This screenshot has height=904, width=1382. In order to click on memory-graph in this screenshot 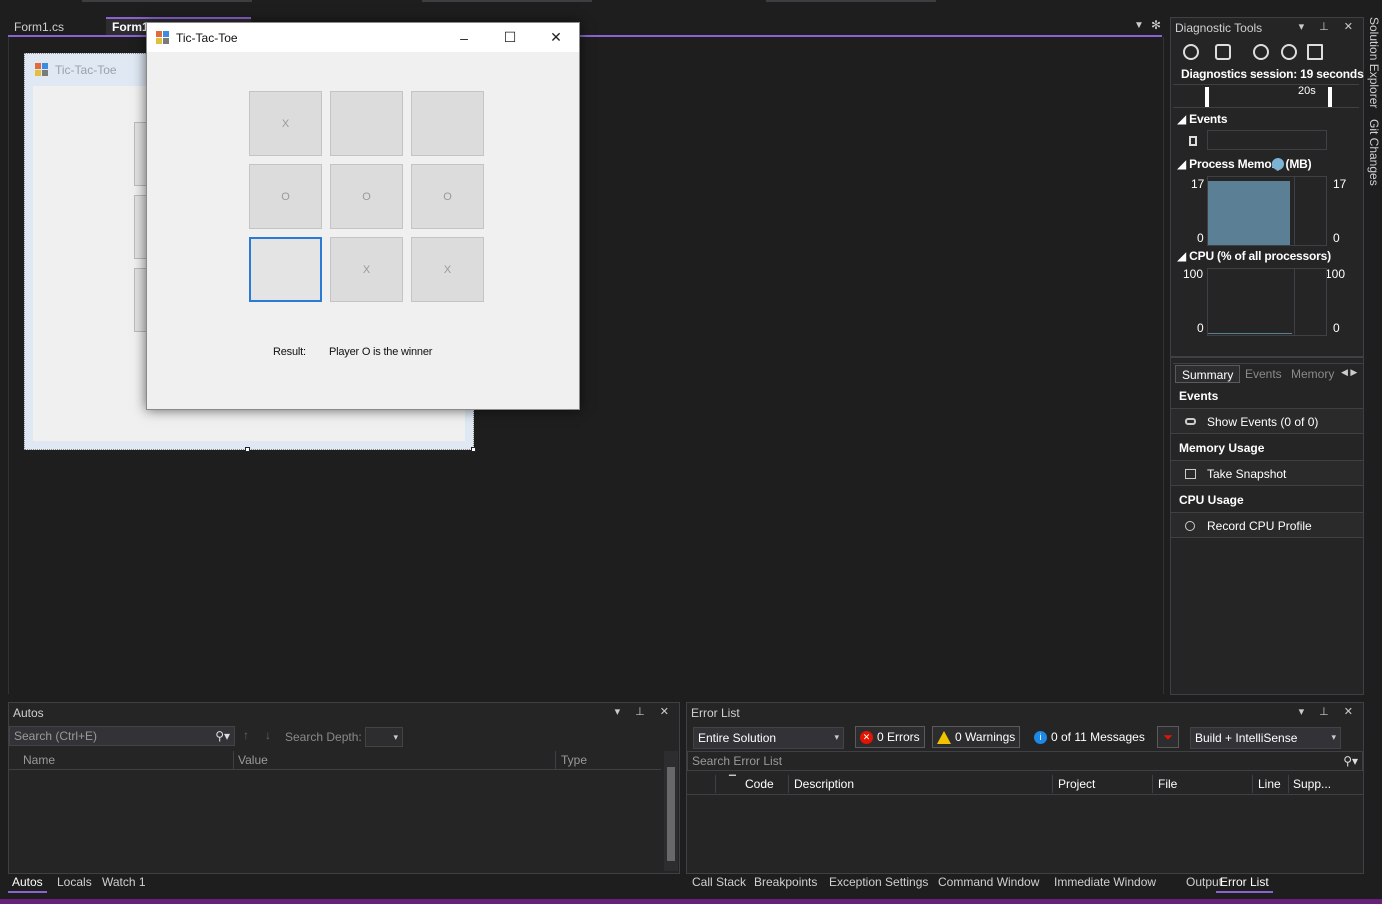, I will do `click(1267, 211)`.